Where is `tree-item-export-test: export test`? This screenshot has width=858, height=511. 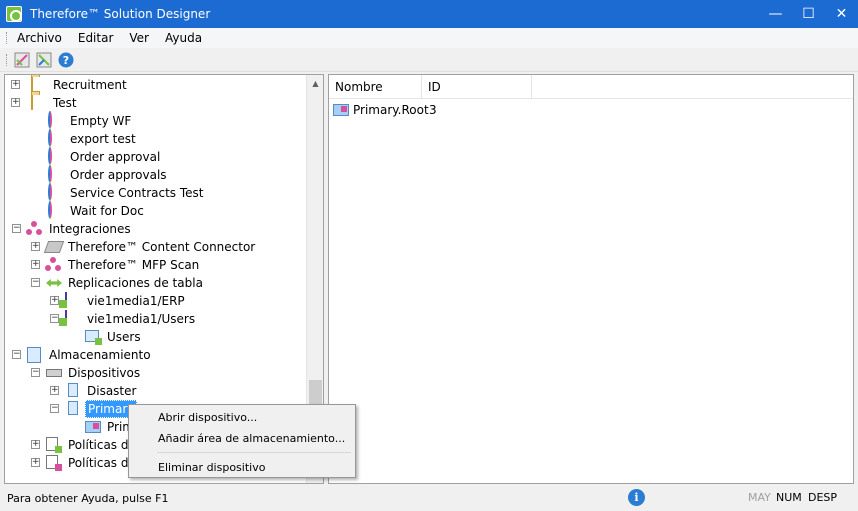 tree-item-export-test: export test is located at coordinates (93, 138).